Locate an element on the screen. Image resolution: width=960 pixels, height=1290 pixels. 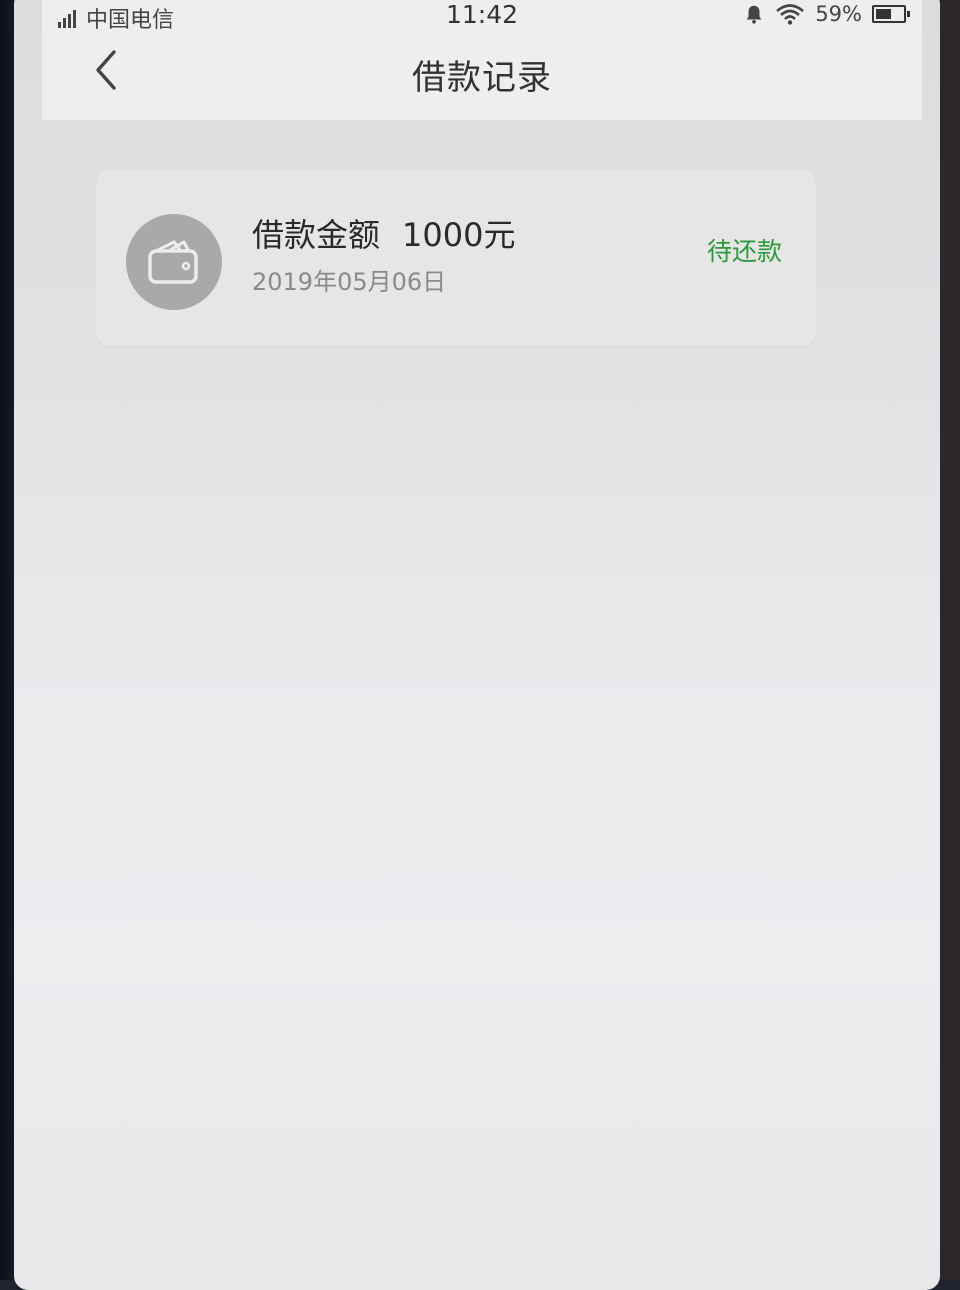
nav-bar: 借款记录 is located at coordinates (482, 77).